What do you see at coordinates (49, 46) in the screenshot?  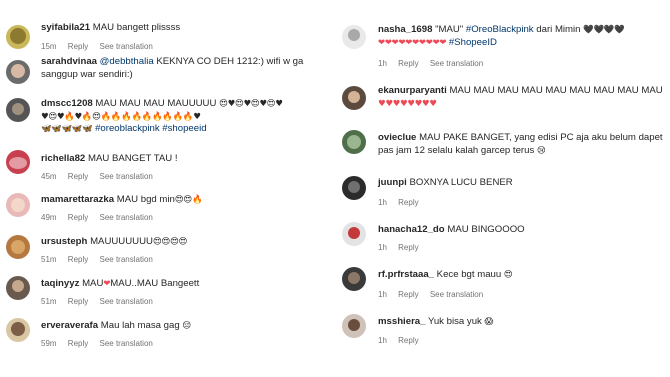 I see `comment-time: 15m` at bounding box center [49, 46].